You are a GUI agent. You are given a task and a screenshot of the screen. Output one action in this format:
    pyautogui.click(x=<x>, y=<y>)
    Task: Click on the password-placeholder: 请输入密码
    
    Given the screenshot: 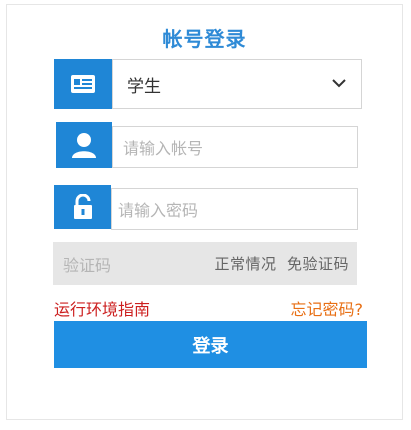 What is the action you would take?
    pyautogui.click(x=158, y=210)
    